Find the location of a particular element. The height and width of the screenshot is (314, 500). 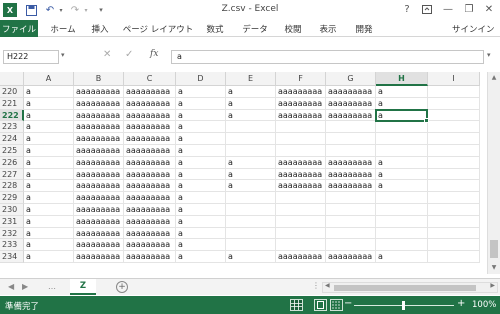

scroll-up-icon: ▲ is located at coordinates (494, 78).